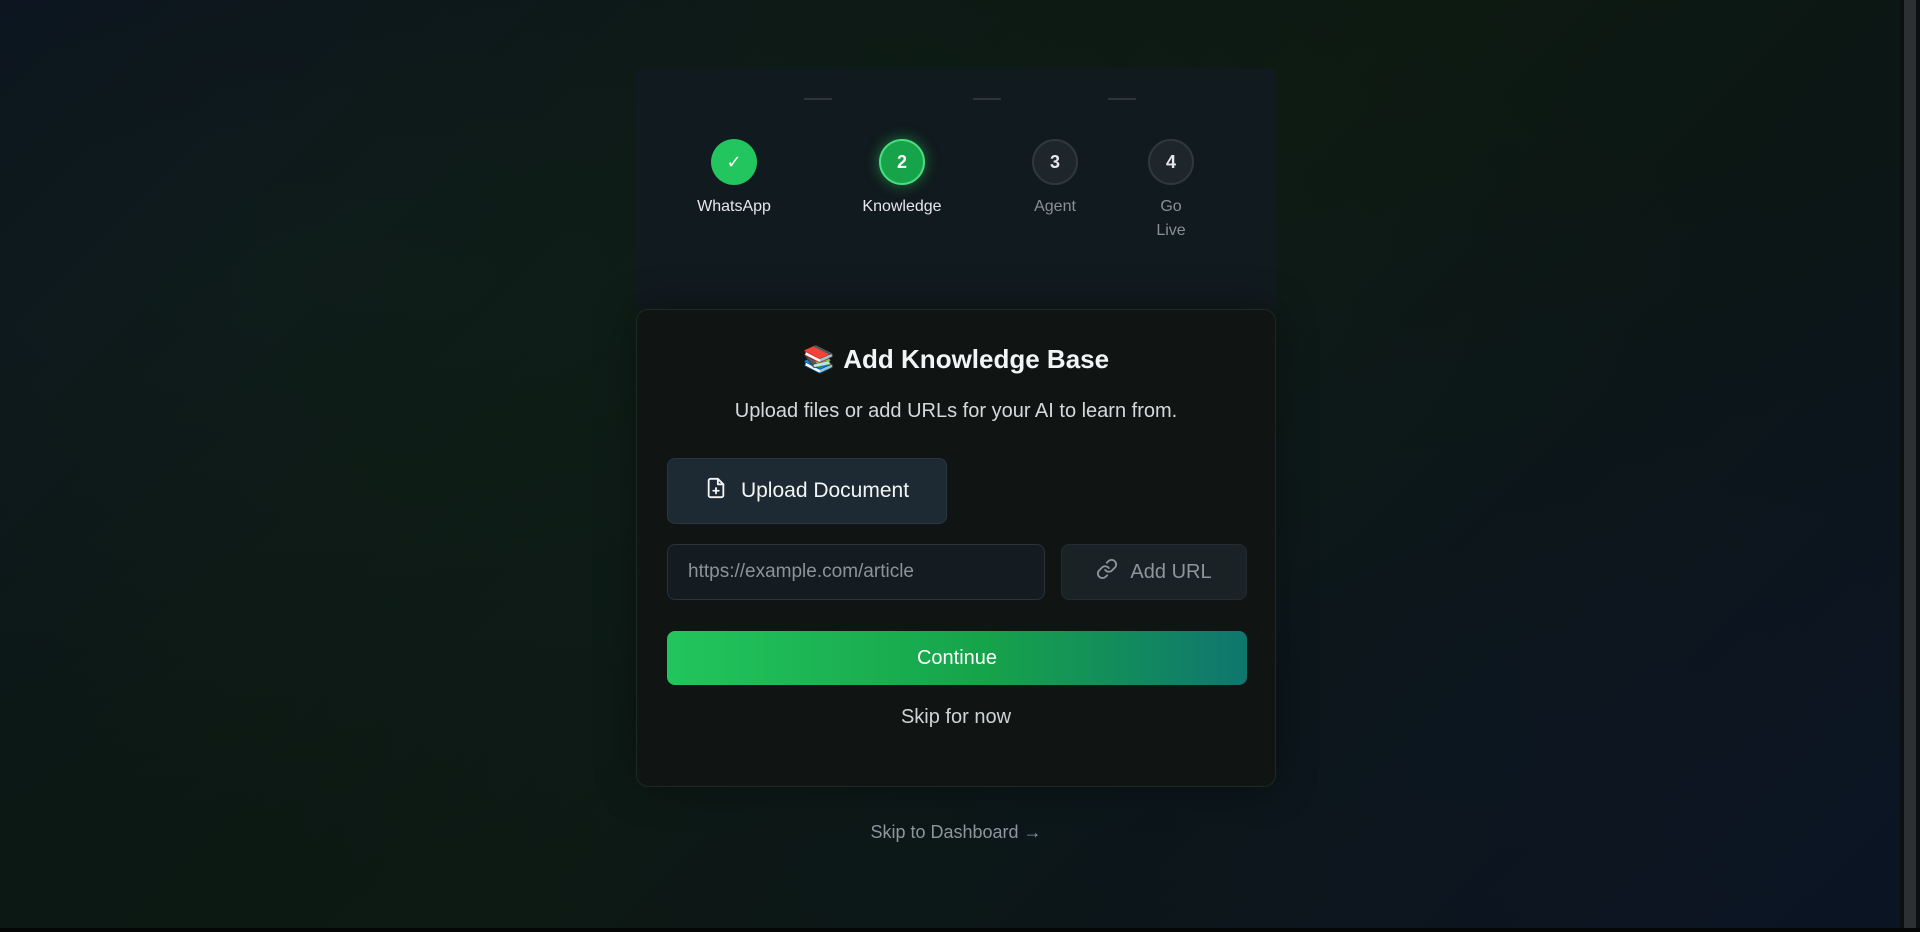  I want to click on step-label-go-live: Go Live, so click(1171, 218).